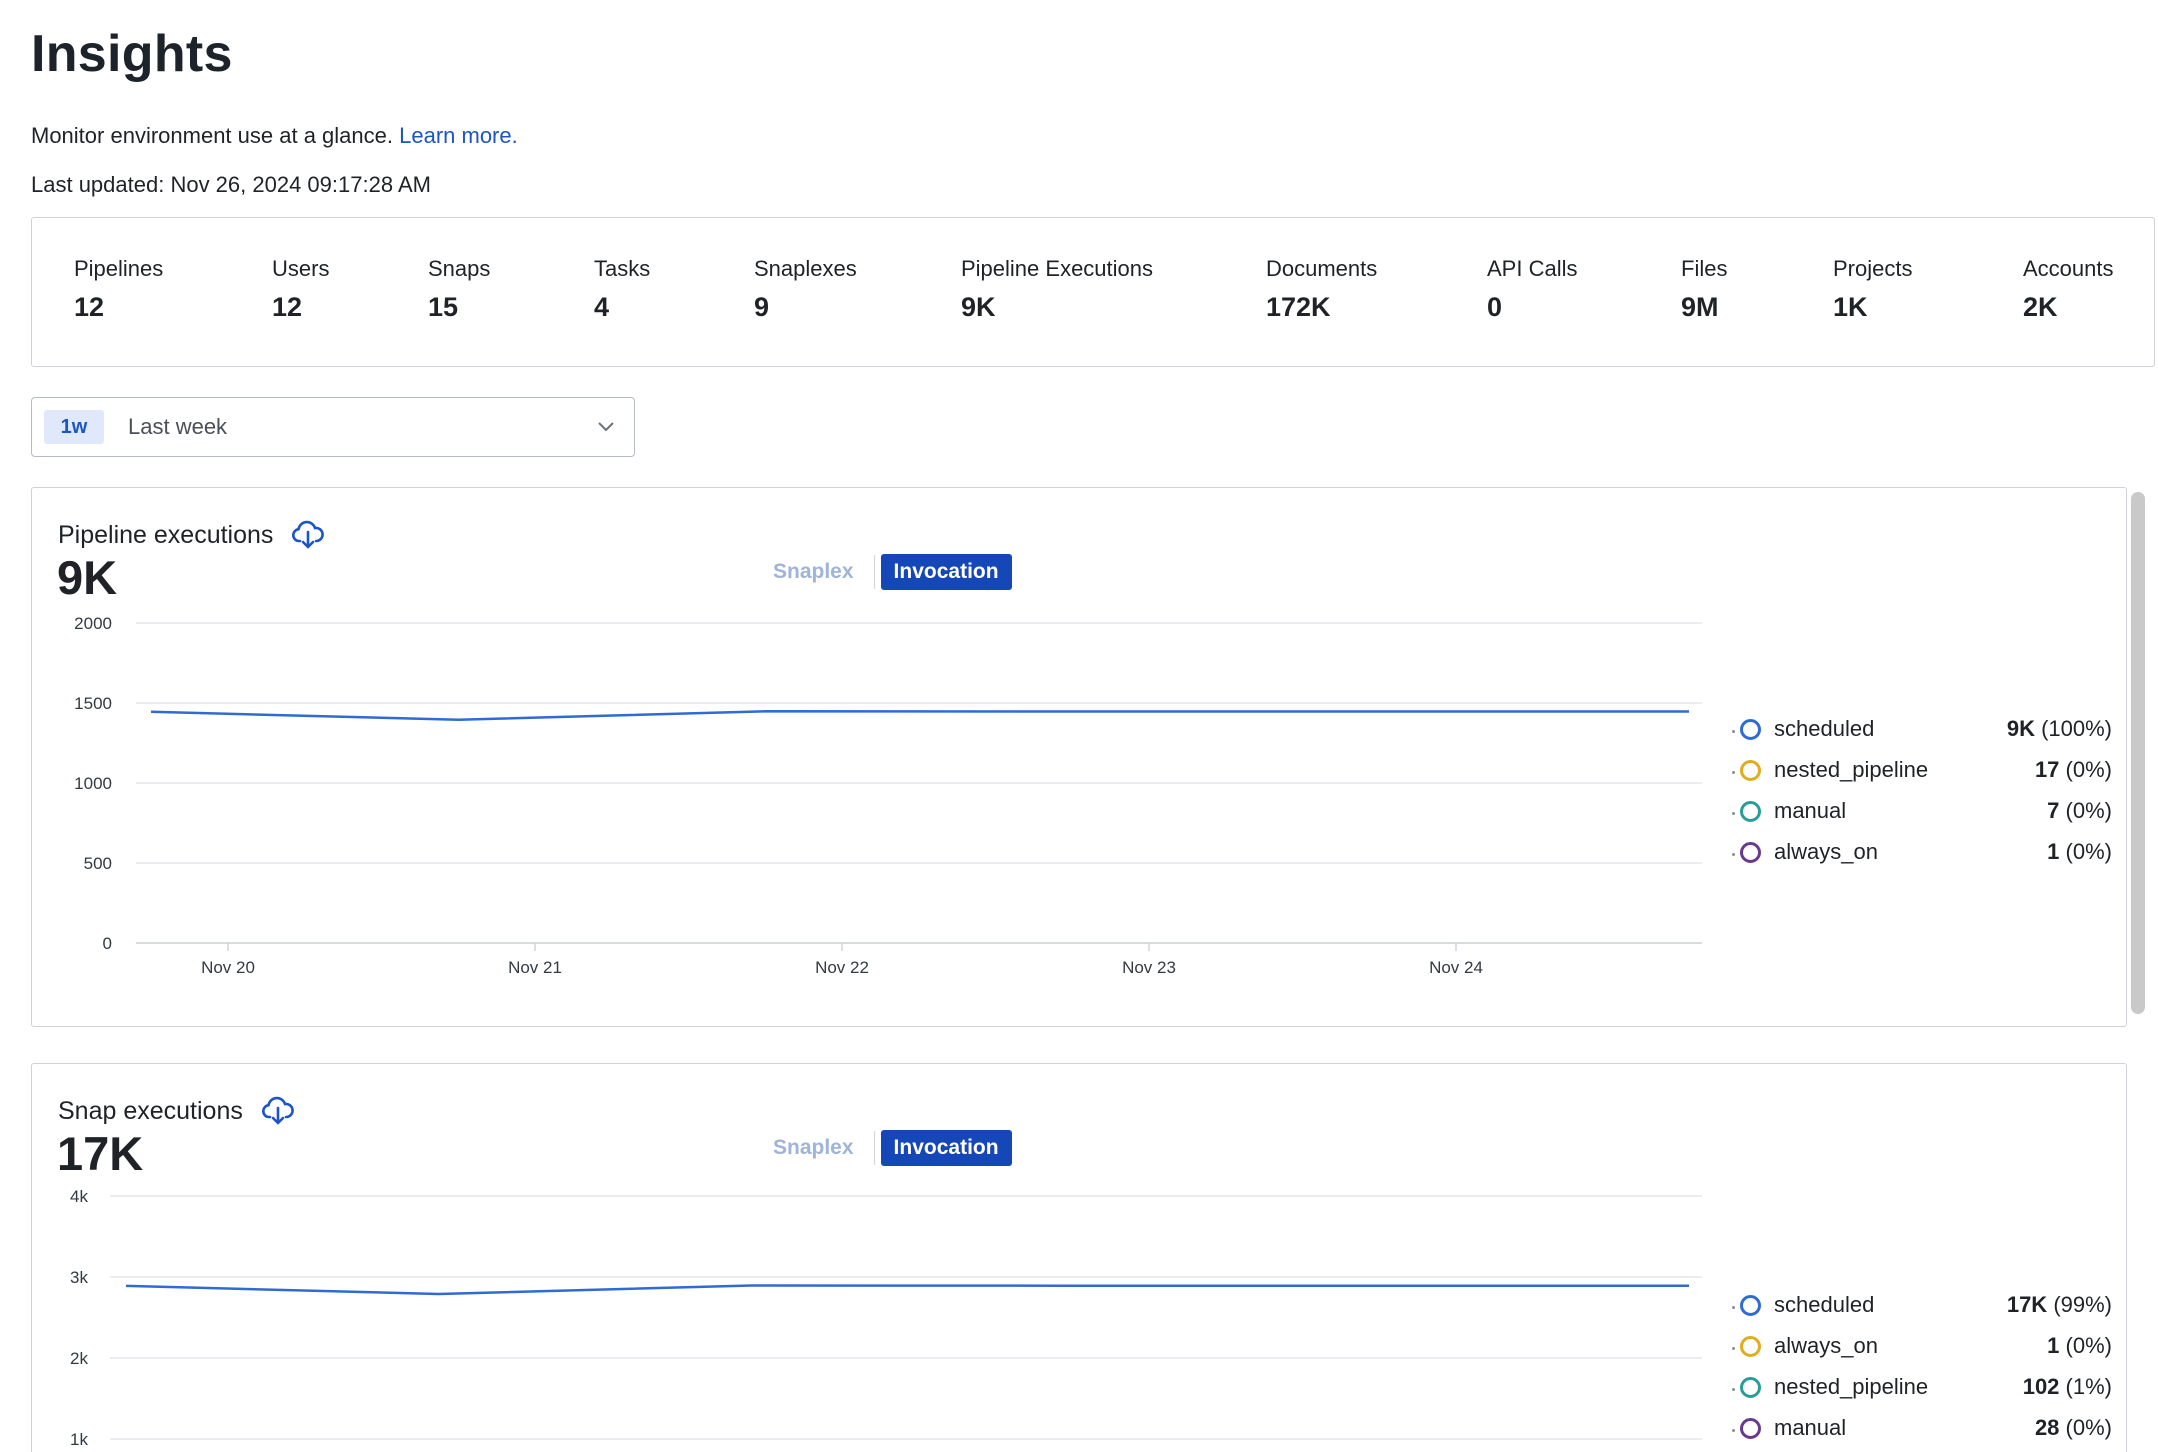 Image resolution: width=2158 pixels, height=1452 pixels. What do you see at coordinates (1872, 289) in the screenshot?
I see `stat-projects: Projects 1K` at bounding box center [1872, 289].